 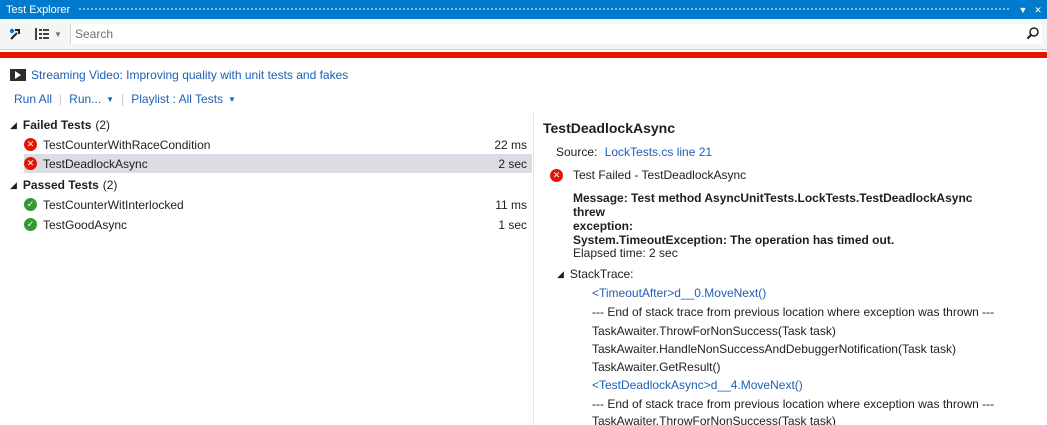 What do you see at coordinates (523, 55) in the screenshot?
I see `test-result-bar` at bounding box center [523, 55].